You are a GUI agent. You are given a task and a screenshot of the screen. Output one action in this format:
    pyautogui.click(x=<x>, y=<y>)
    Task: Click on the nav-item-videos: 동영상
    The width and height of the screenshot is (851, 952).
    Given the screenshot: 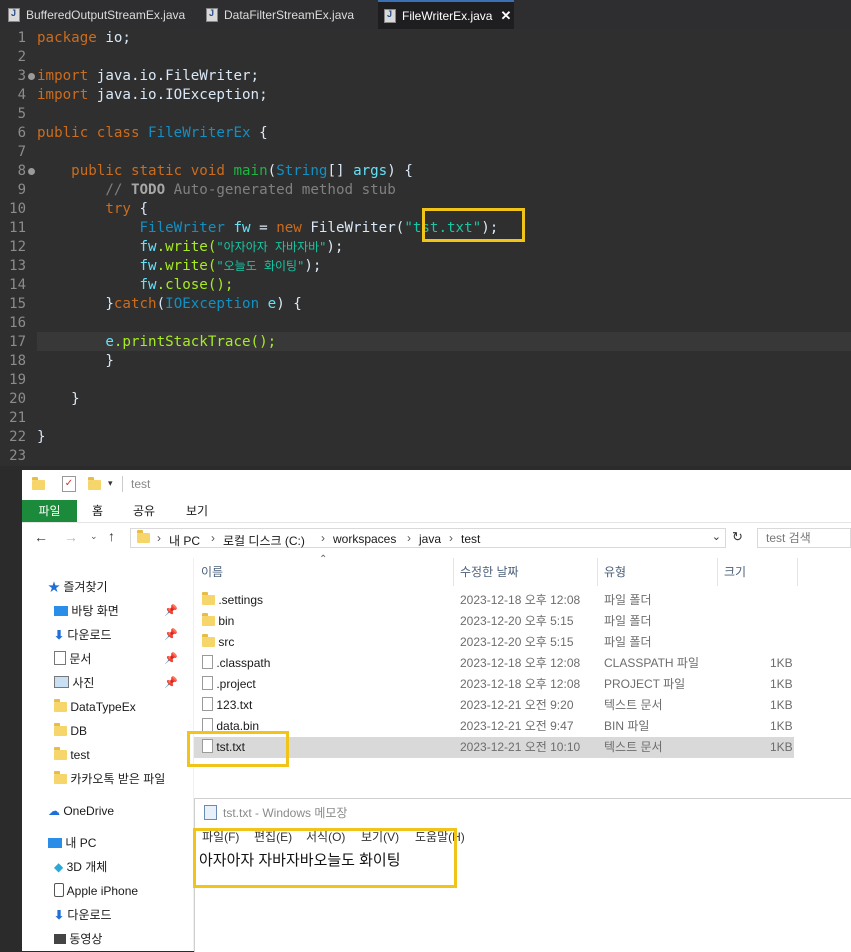 What is the action you would take?
    pyautogui.click(x=78, y=939)
    